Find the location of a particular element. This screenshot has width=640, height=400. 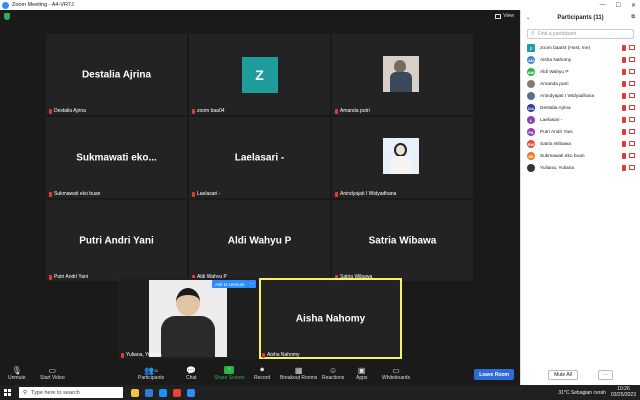

breakout-rooms-button: ▦ Breakout Rooms is located at coordinates (298, 373).